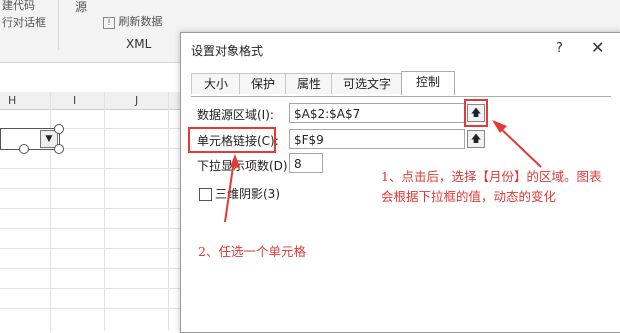 Image resolution: width=620 pixels, height=333 pixels. I want to click on annotation-note-2: 2、任选一个单元格, so click(252, 251).